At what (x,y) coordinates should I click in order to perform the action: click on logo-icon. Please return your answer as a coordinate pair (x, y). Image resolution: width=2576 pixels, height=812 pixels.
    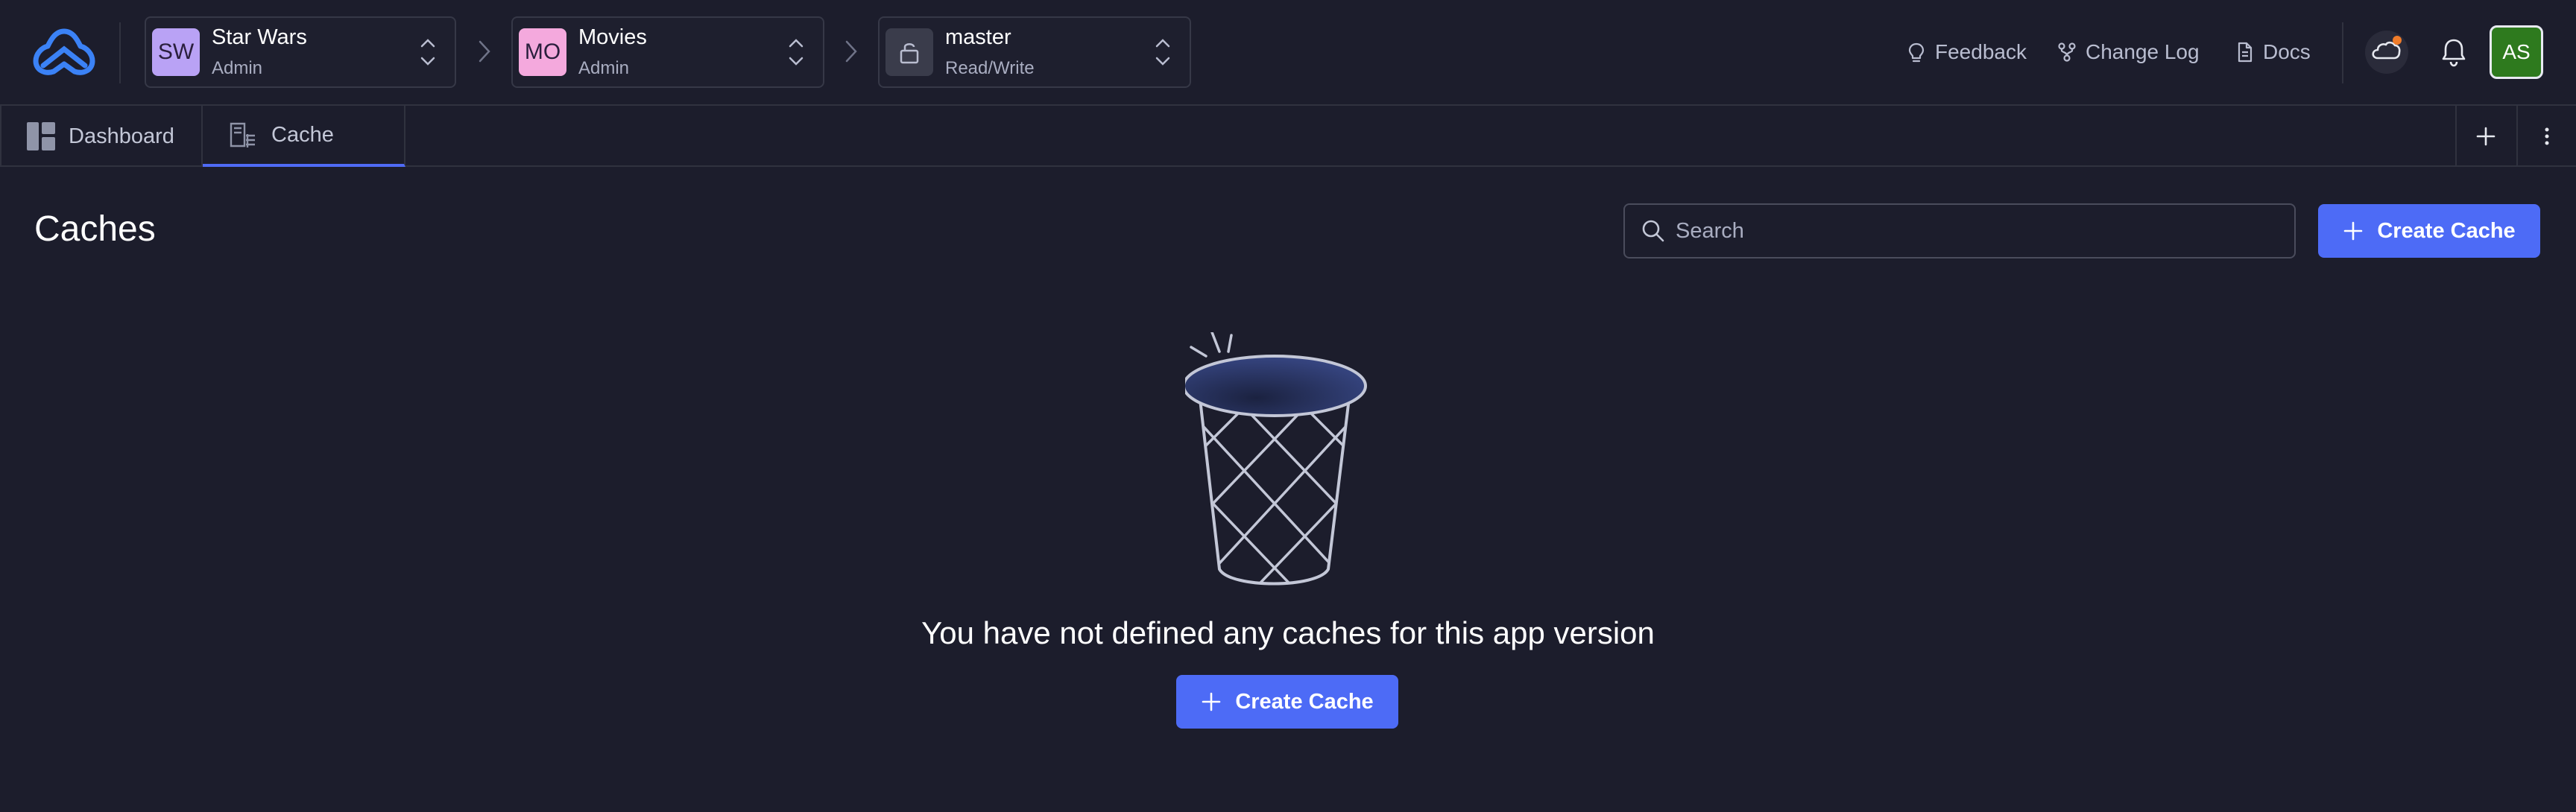
    Looking at the image, I should click on (64, 52).